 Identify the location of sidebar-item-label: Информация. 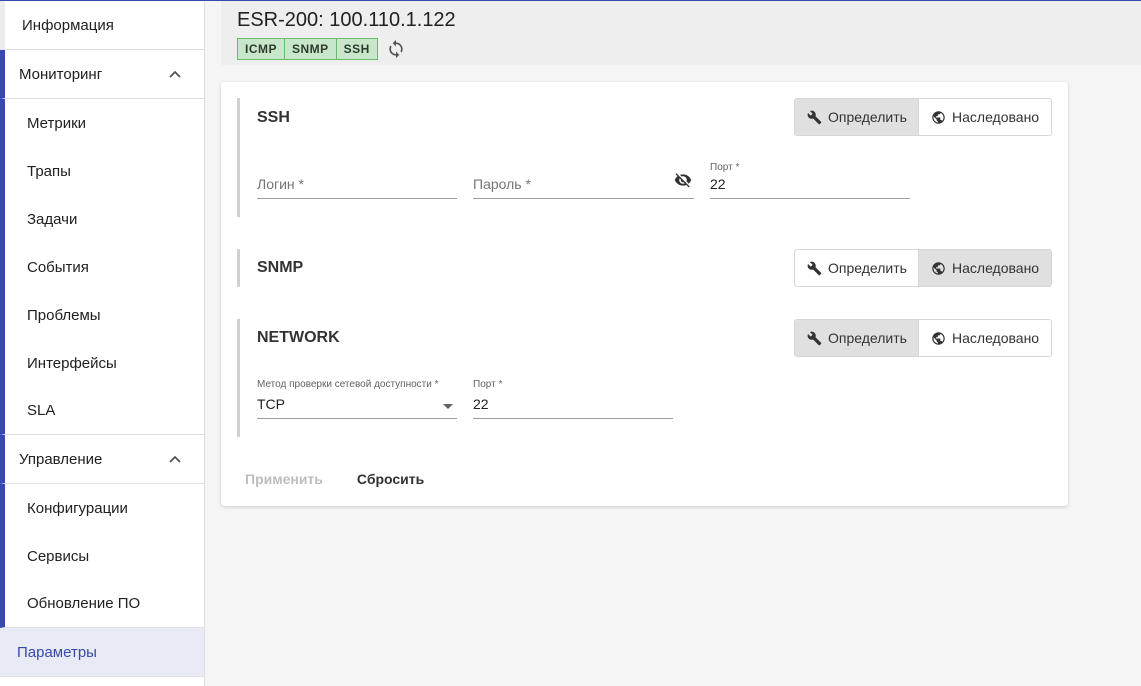
(68, 25).